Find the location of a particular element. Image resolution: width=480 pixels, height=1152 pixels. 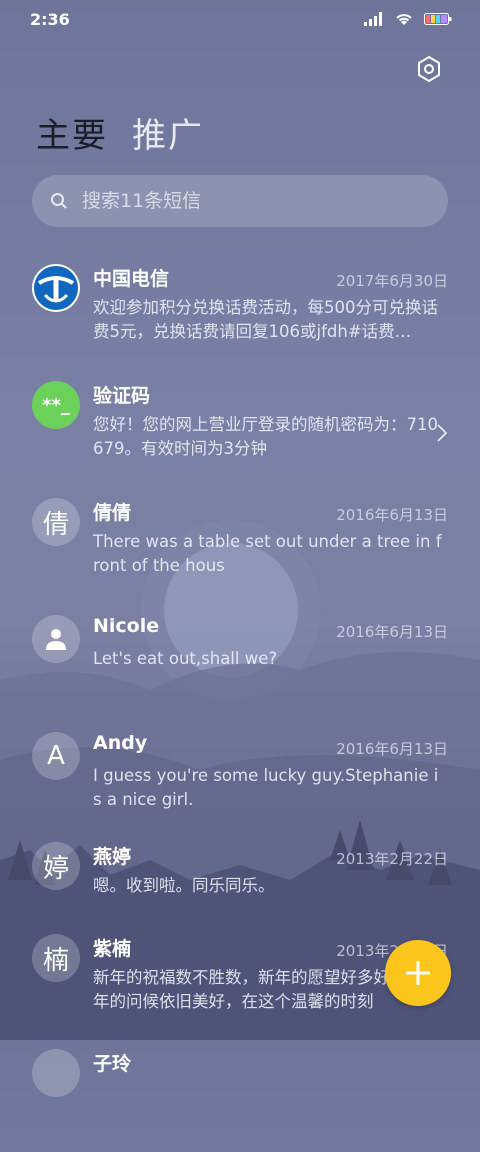

search-bar is located at coordinates (240, 201).